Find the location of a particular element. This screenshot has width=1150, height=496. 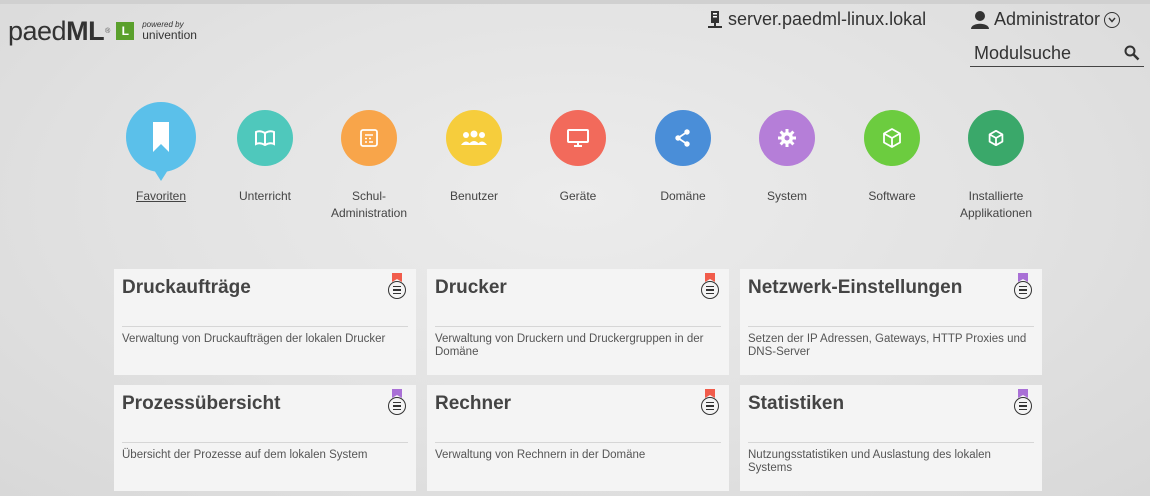

category-label: Unterricht is located at coordinates (264, 196).